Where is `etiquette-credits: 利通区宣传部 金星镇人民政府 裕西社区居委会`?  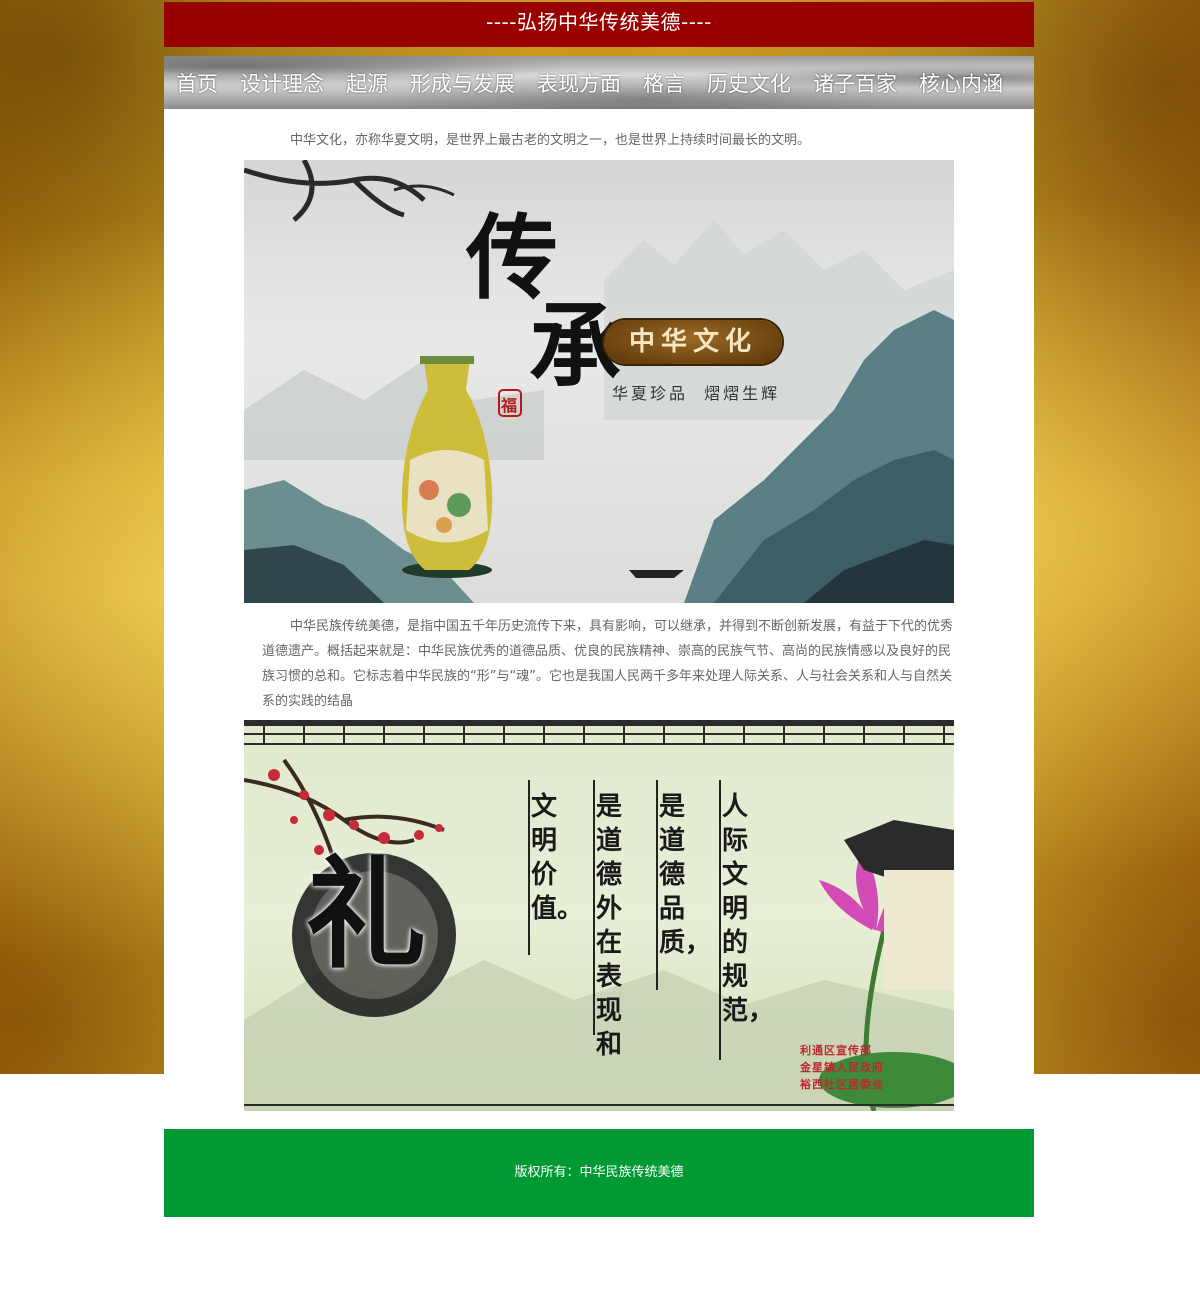
etiquette-credits: 利通区宣传部 金星镇人民政府 裕西社区居委会 is located at coordinates (842, 1067).